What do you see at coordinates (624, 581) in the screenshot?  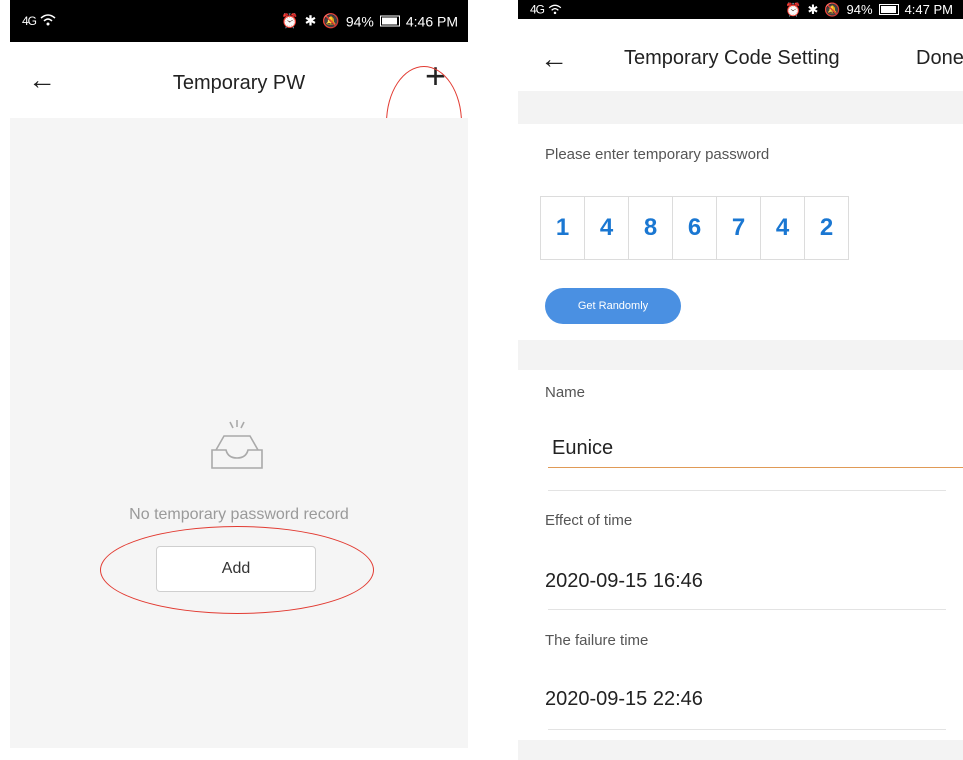 I see `effect-time-value: 2020-09-15 16:46` at bounding box center [624, 581].